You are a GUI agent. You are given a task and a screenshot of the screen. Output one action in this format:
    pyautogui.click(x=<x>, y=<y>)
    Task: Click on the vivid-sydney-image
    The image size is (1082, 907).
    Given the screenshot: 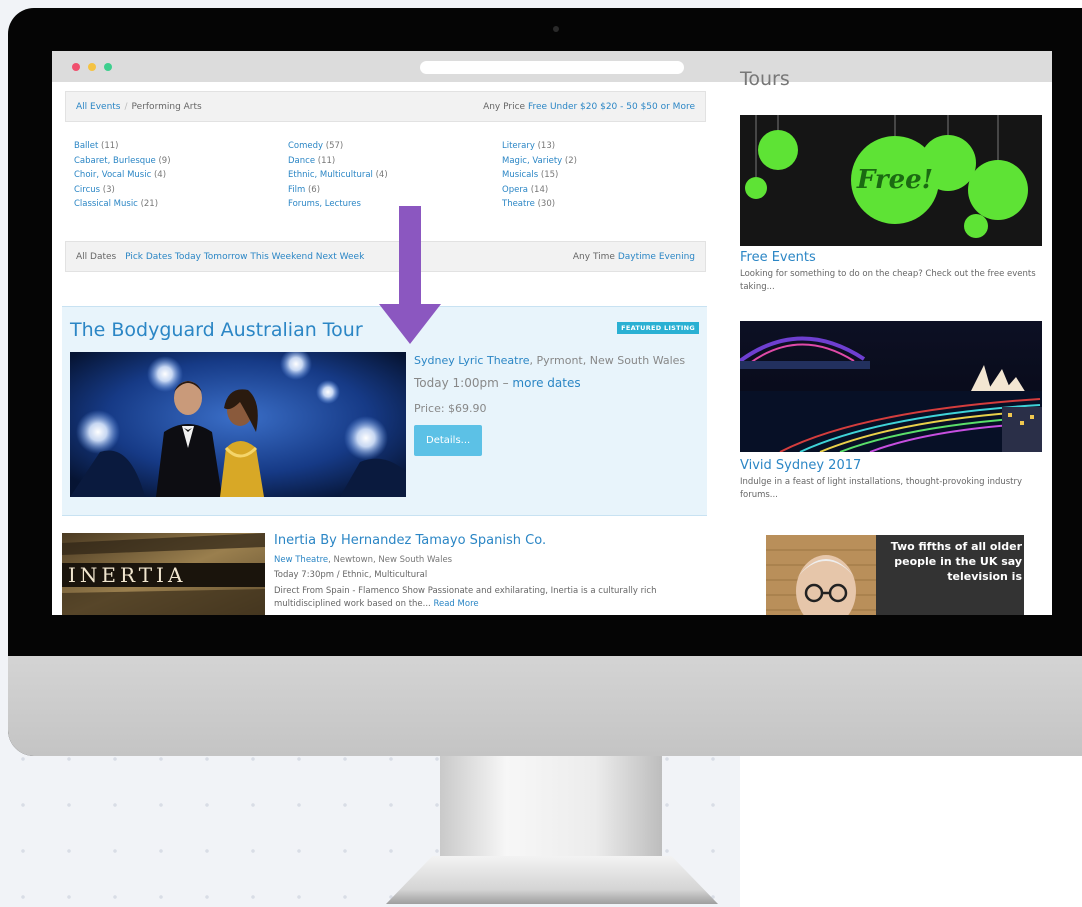 What is the action you would take?
    pyautogui.click(x=891, y=386)
    